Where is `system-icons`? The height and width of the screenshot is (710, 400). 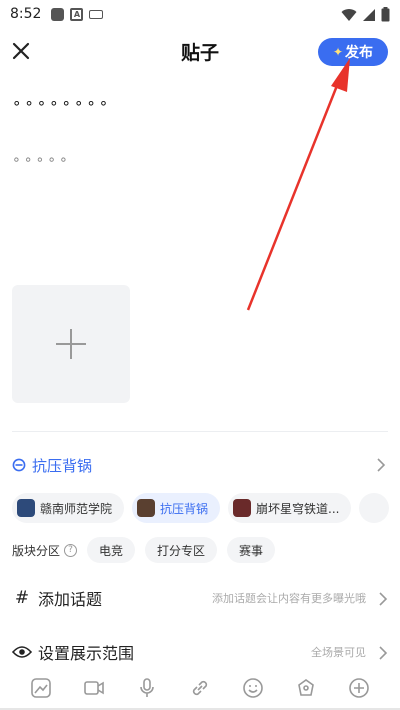 system-icons is located at coordinates (365, 14).